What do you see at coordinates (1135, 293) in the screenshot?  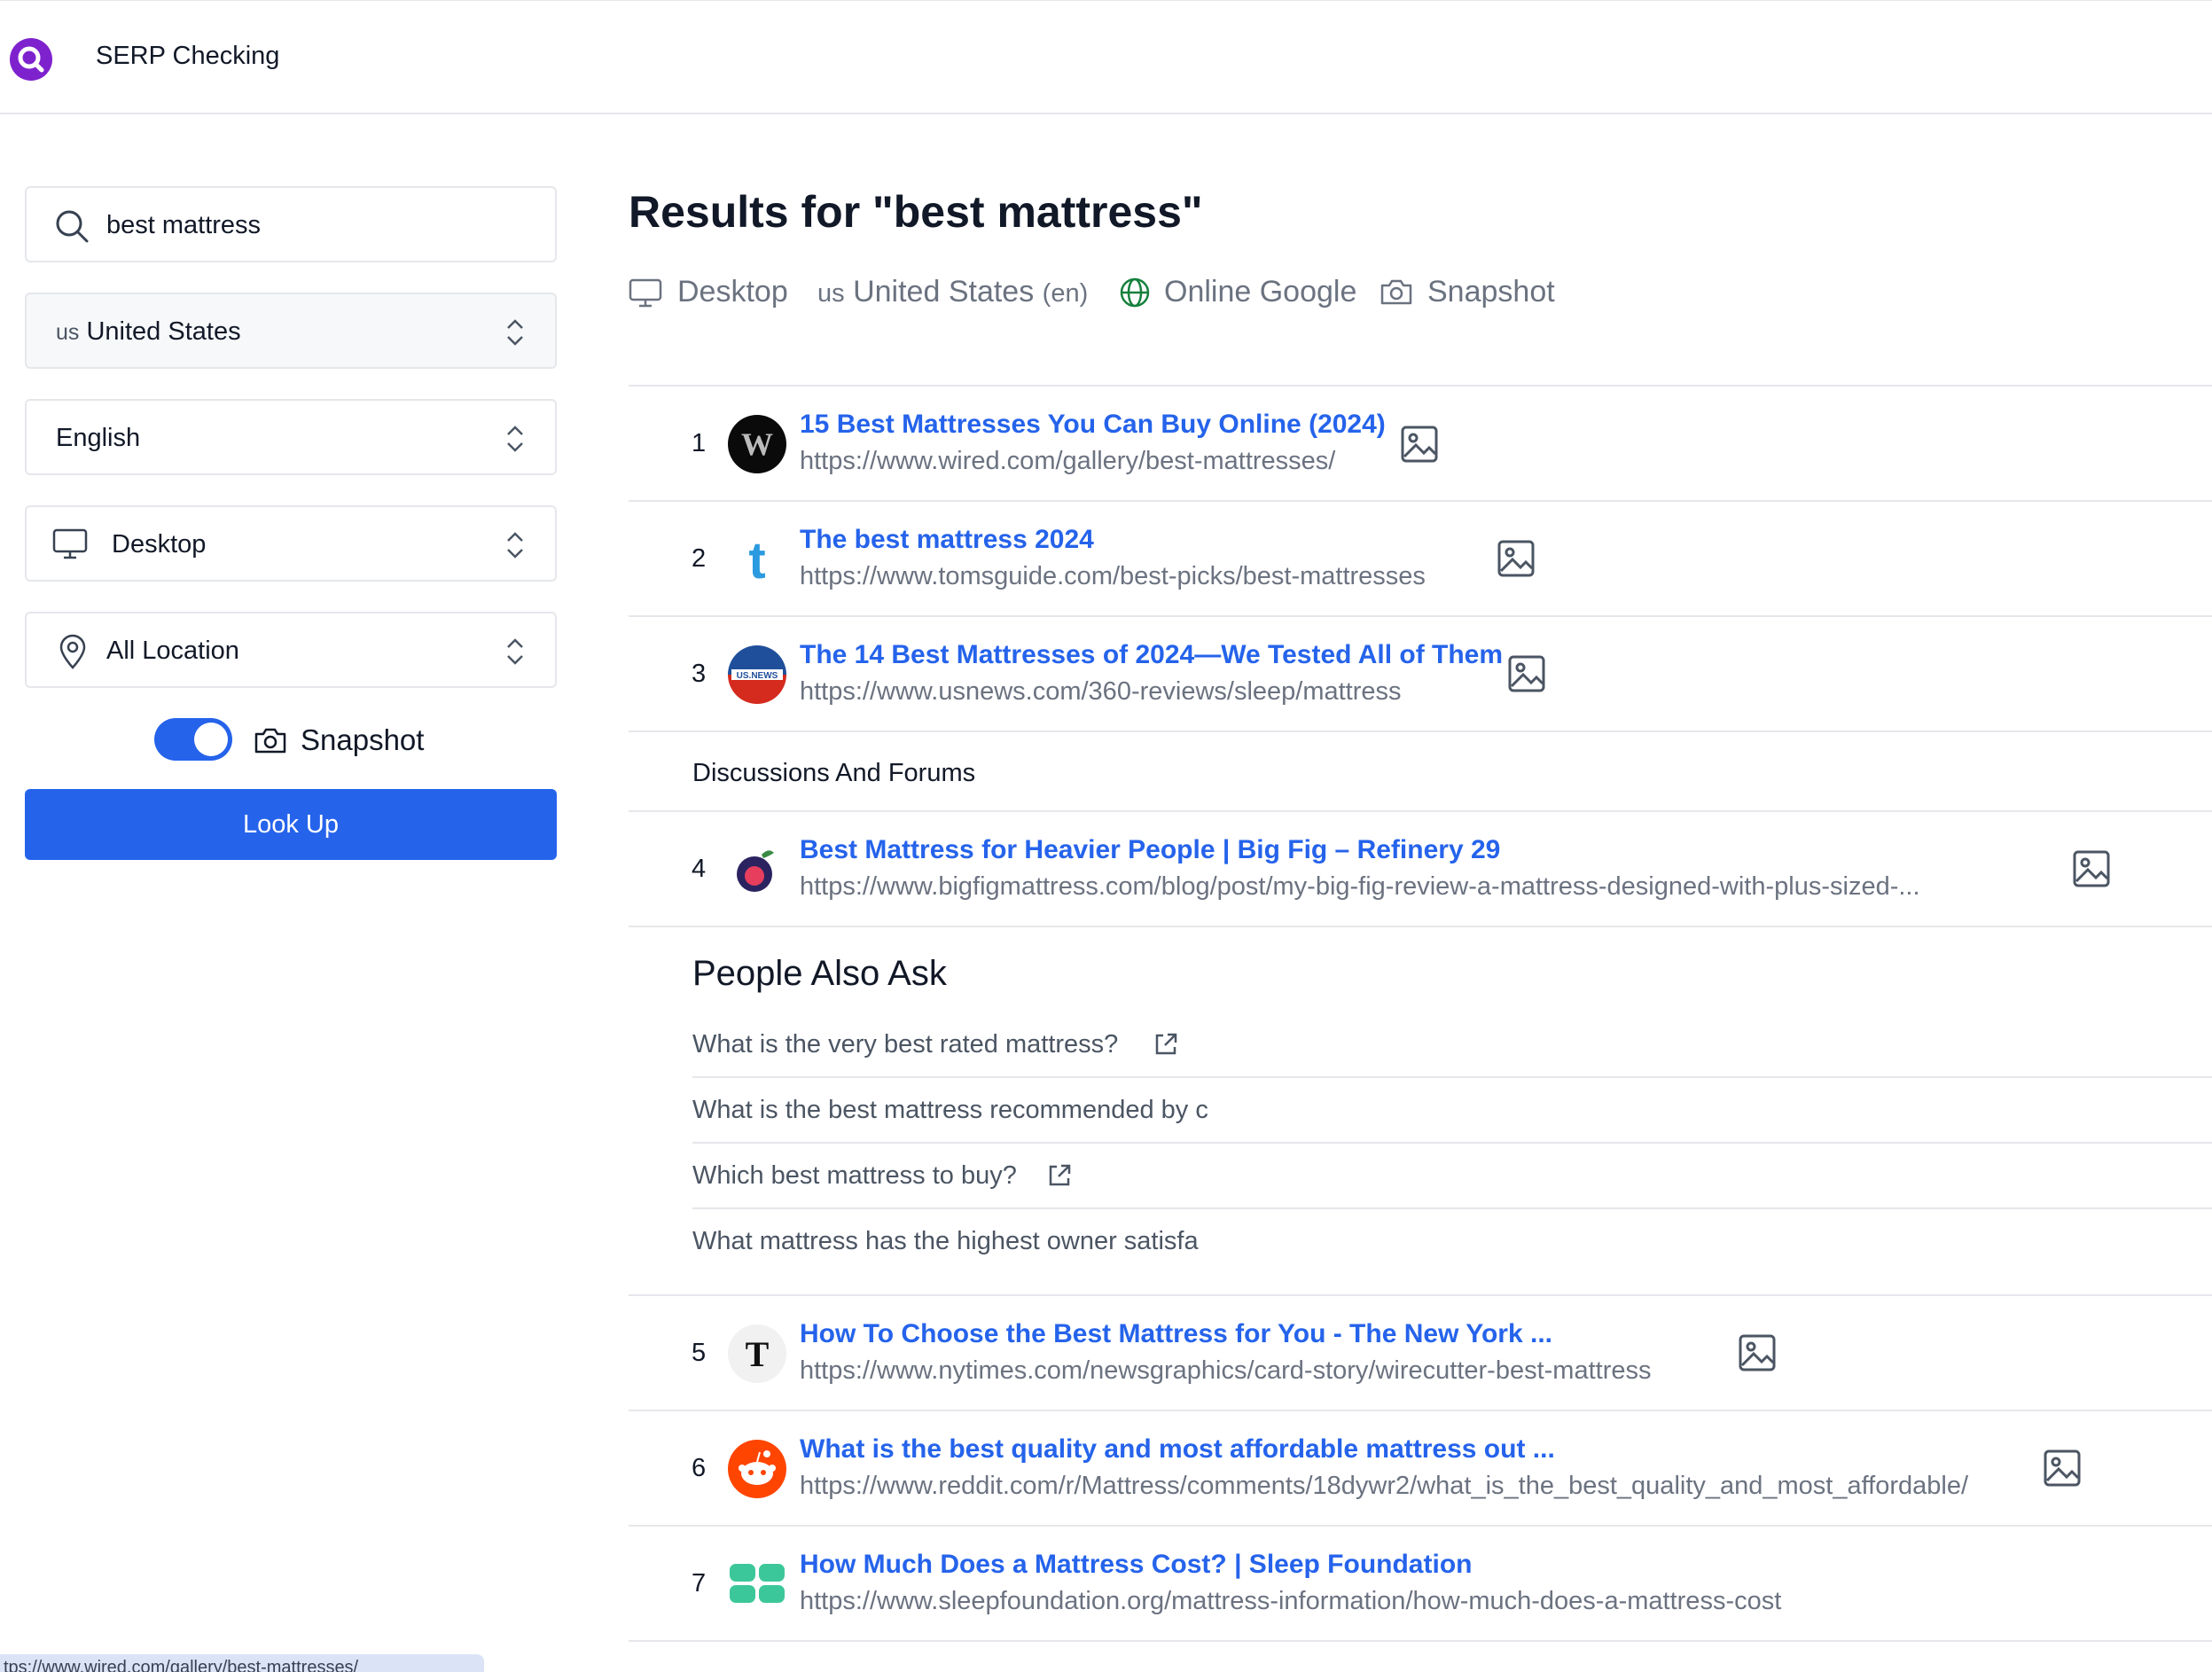 I see `globe-icon` at bounding box center [1135, 293].